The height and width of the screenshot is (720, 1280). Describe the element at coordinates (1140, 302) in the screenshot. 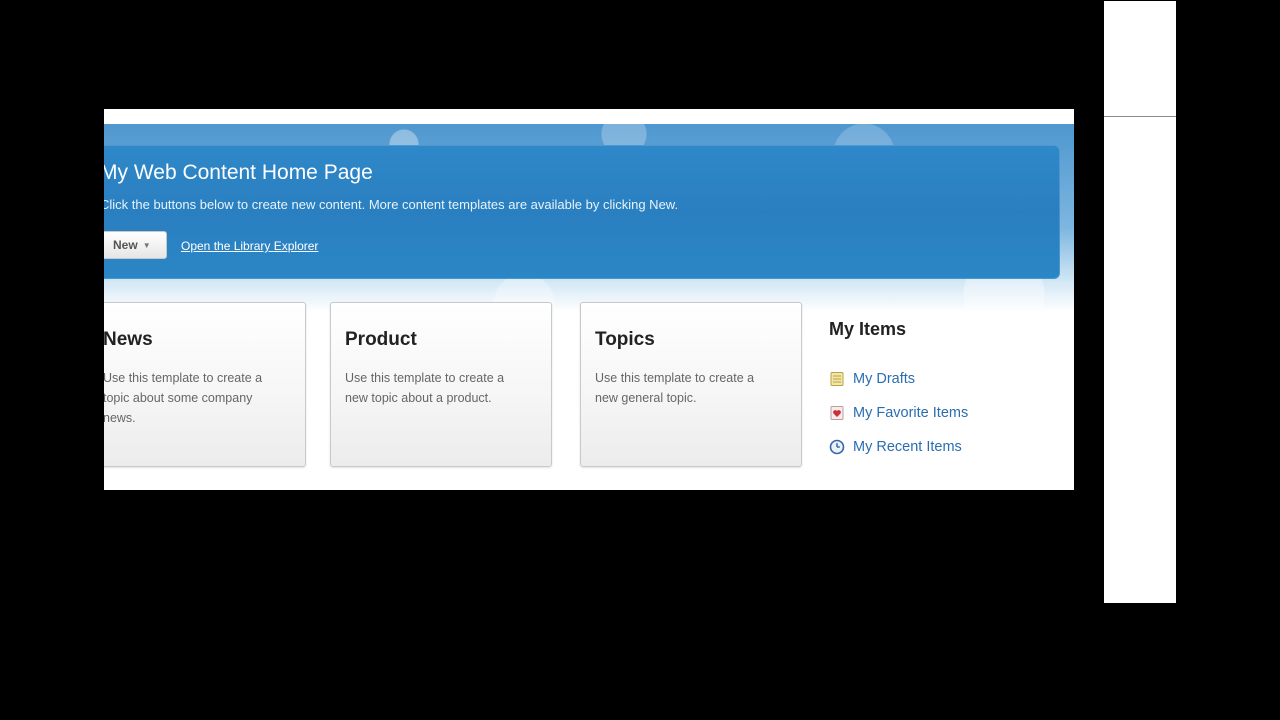

I see `side-panel` at that location.